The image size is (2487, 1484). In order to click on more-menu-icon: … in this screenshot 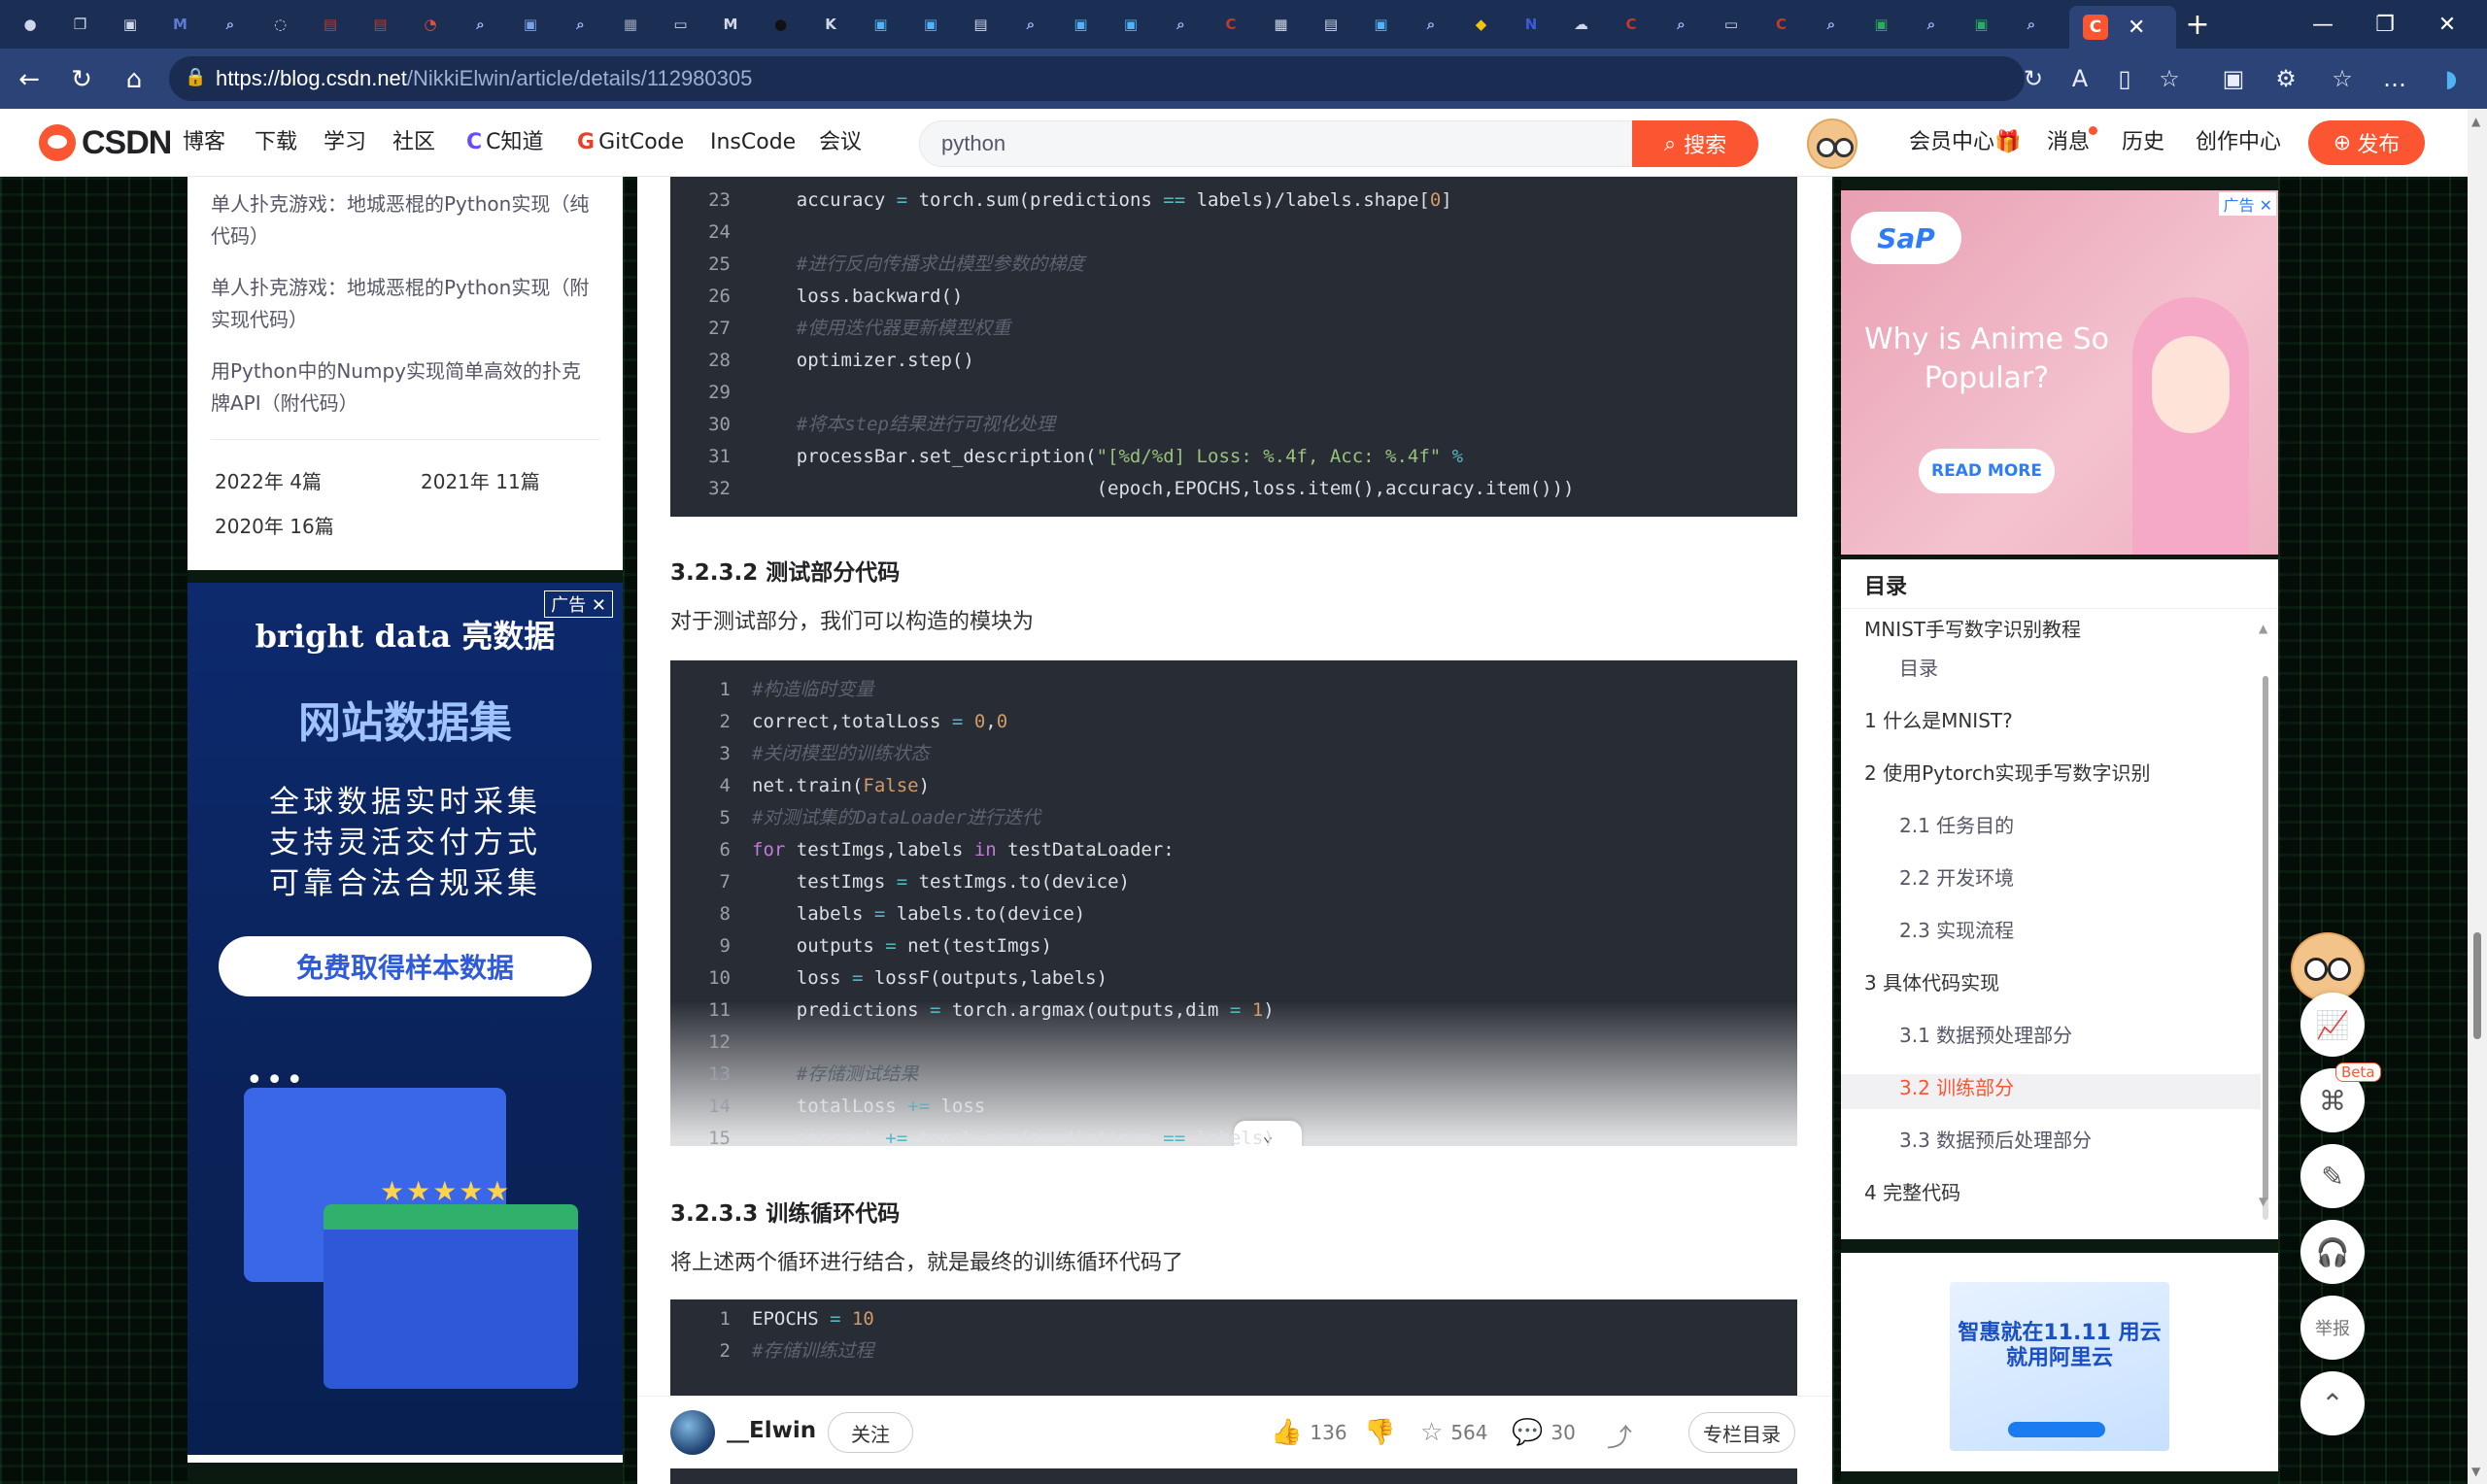, I will do `click(2394, 78)`.